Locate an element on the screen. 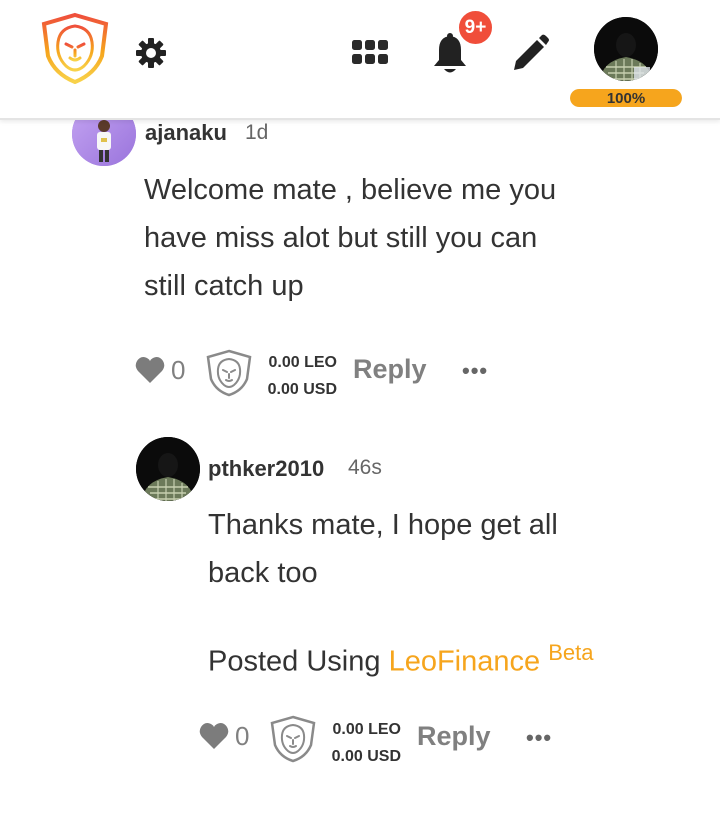 This screenshot has width=720, height=813. comment-body-line: Thanks mate, I hope get all is located at coordinates (383, 525).